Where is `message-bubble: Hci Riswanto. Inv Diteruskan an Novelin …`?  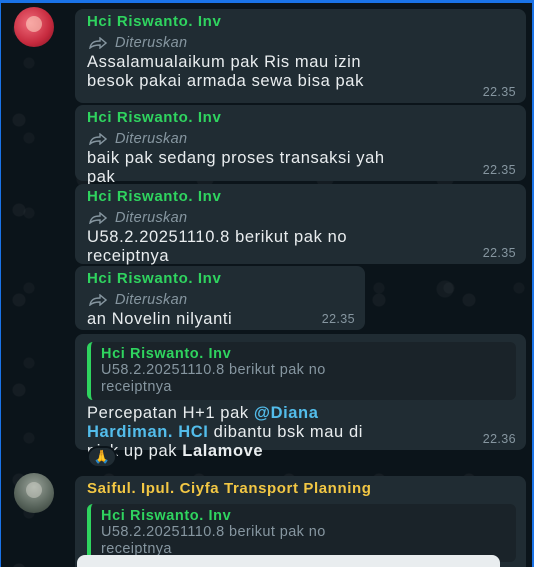
message-bubble: Hci Riswanto. Inv Diteruskan an Novelin … is located at coordinates (220, 298).